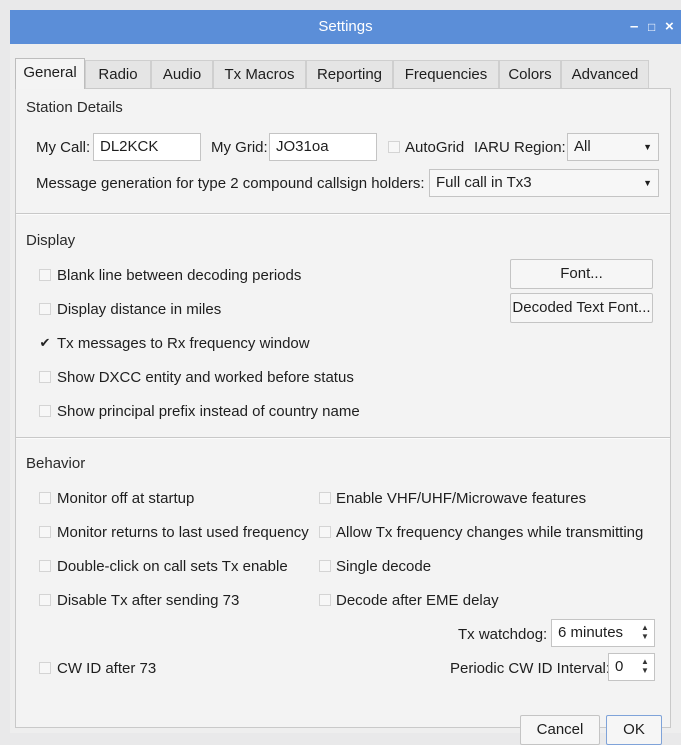 This screenshot has width=681, height=745. Describe the element at coordinates (651, 27) in the screenshot. I see `maximize-icon: □` at that location.